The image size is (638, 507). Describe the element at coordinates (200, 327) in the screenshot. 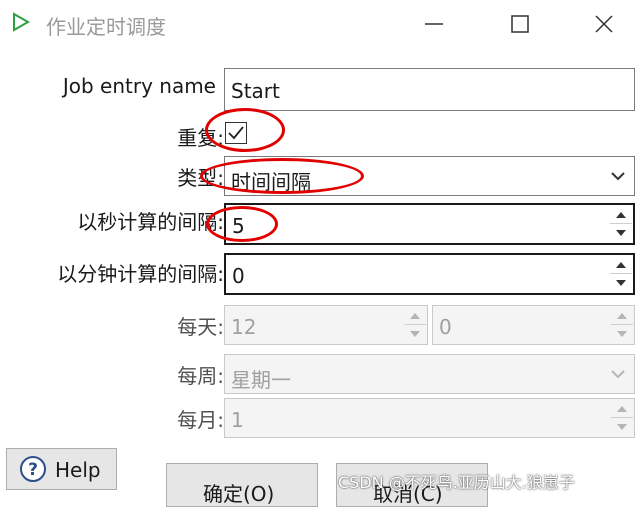

I see `daily-label: 每天:` at that location.